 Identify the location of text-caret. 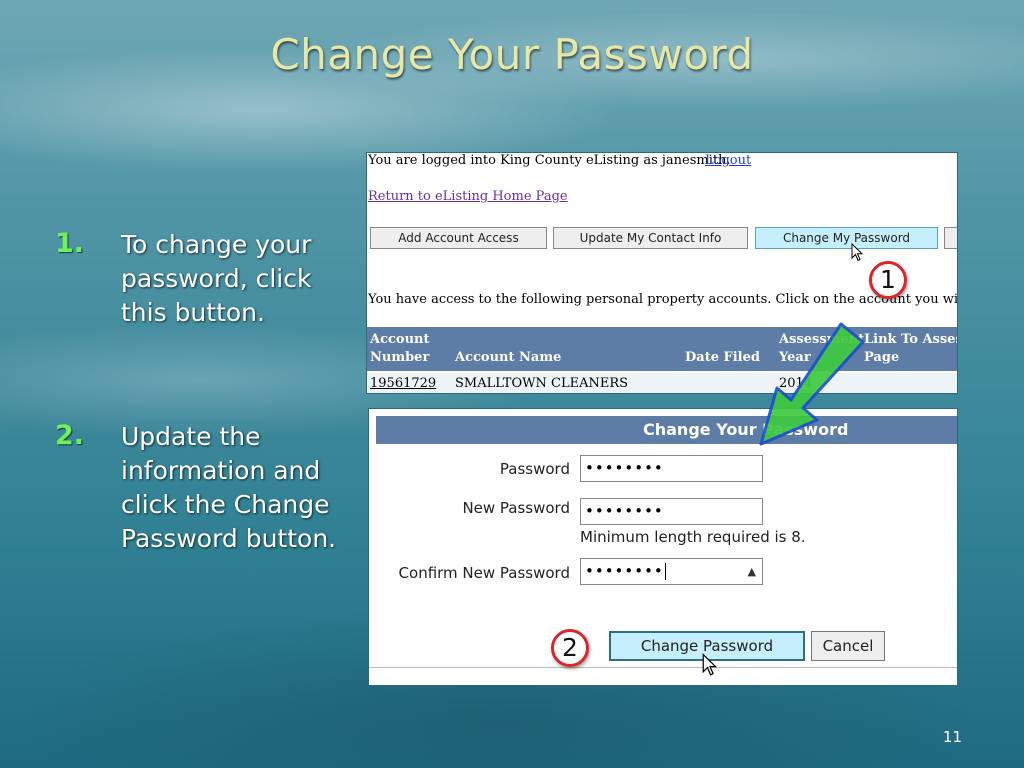
(665, 571).